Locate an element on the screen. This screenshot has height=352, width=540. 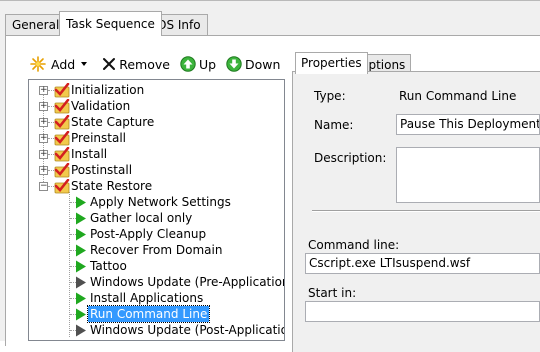
tree-step-item: Recover From Domain is located at coordinates (156, 250).